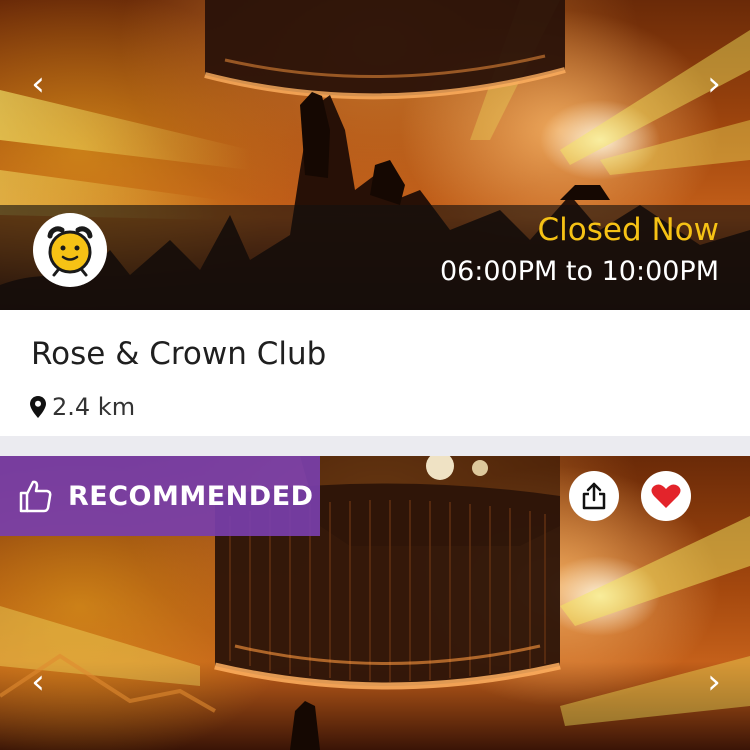  What do you see at coordinates (38, 407) in the screenshot?
I see `location-pin-icon` at bounding box center [38, 407].